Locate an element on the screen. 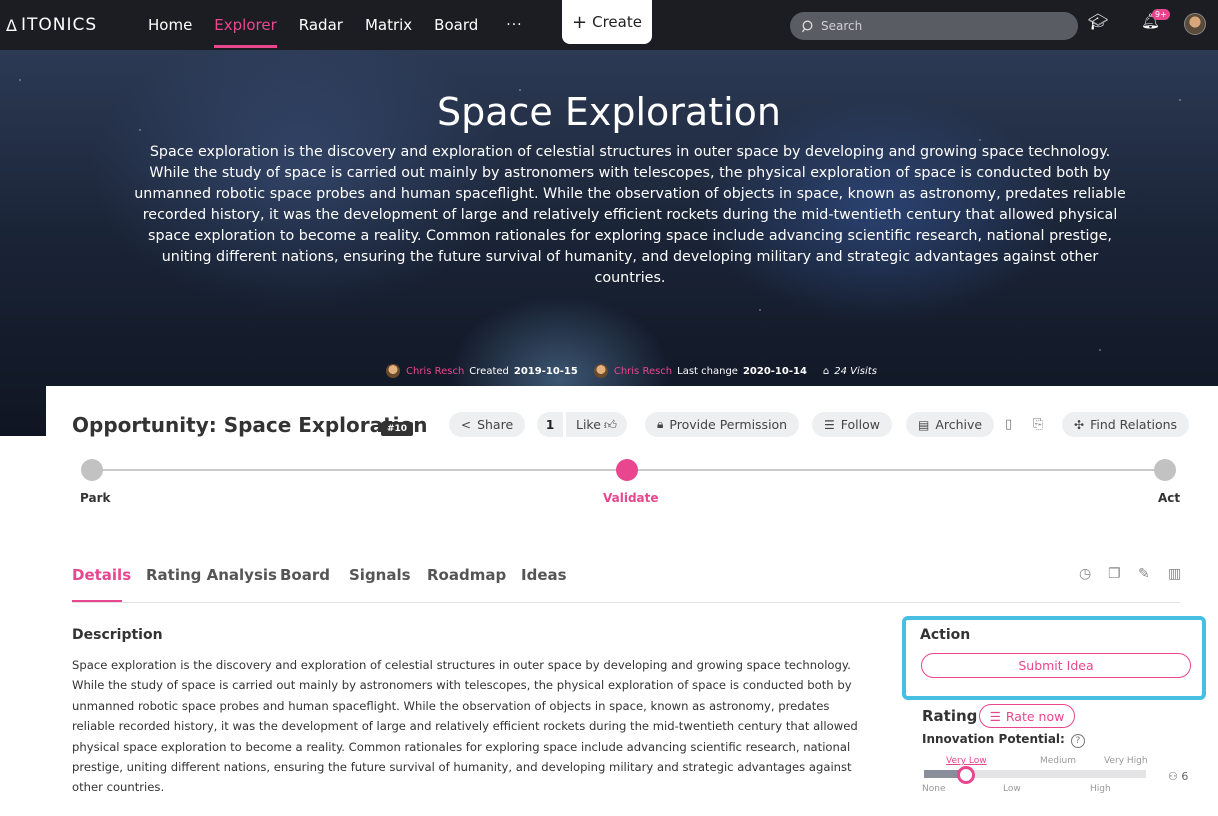  created-date: 2019-10-15 is located at coordinates (545, 371).